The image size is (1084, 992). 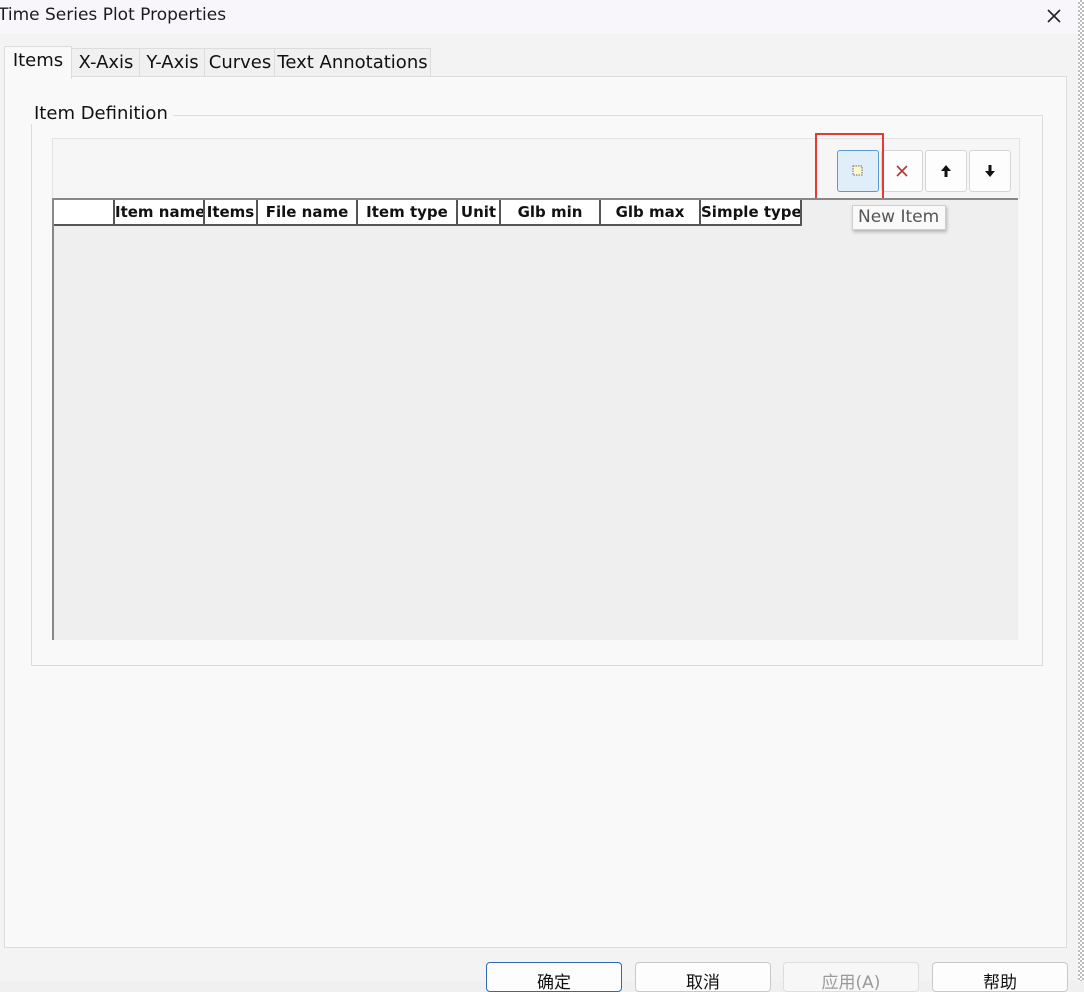 I want to click on title-bar: Time Series Plot Properties, so click(x=539, y=17).